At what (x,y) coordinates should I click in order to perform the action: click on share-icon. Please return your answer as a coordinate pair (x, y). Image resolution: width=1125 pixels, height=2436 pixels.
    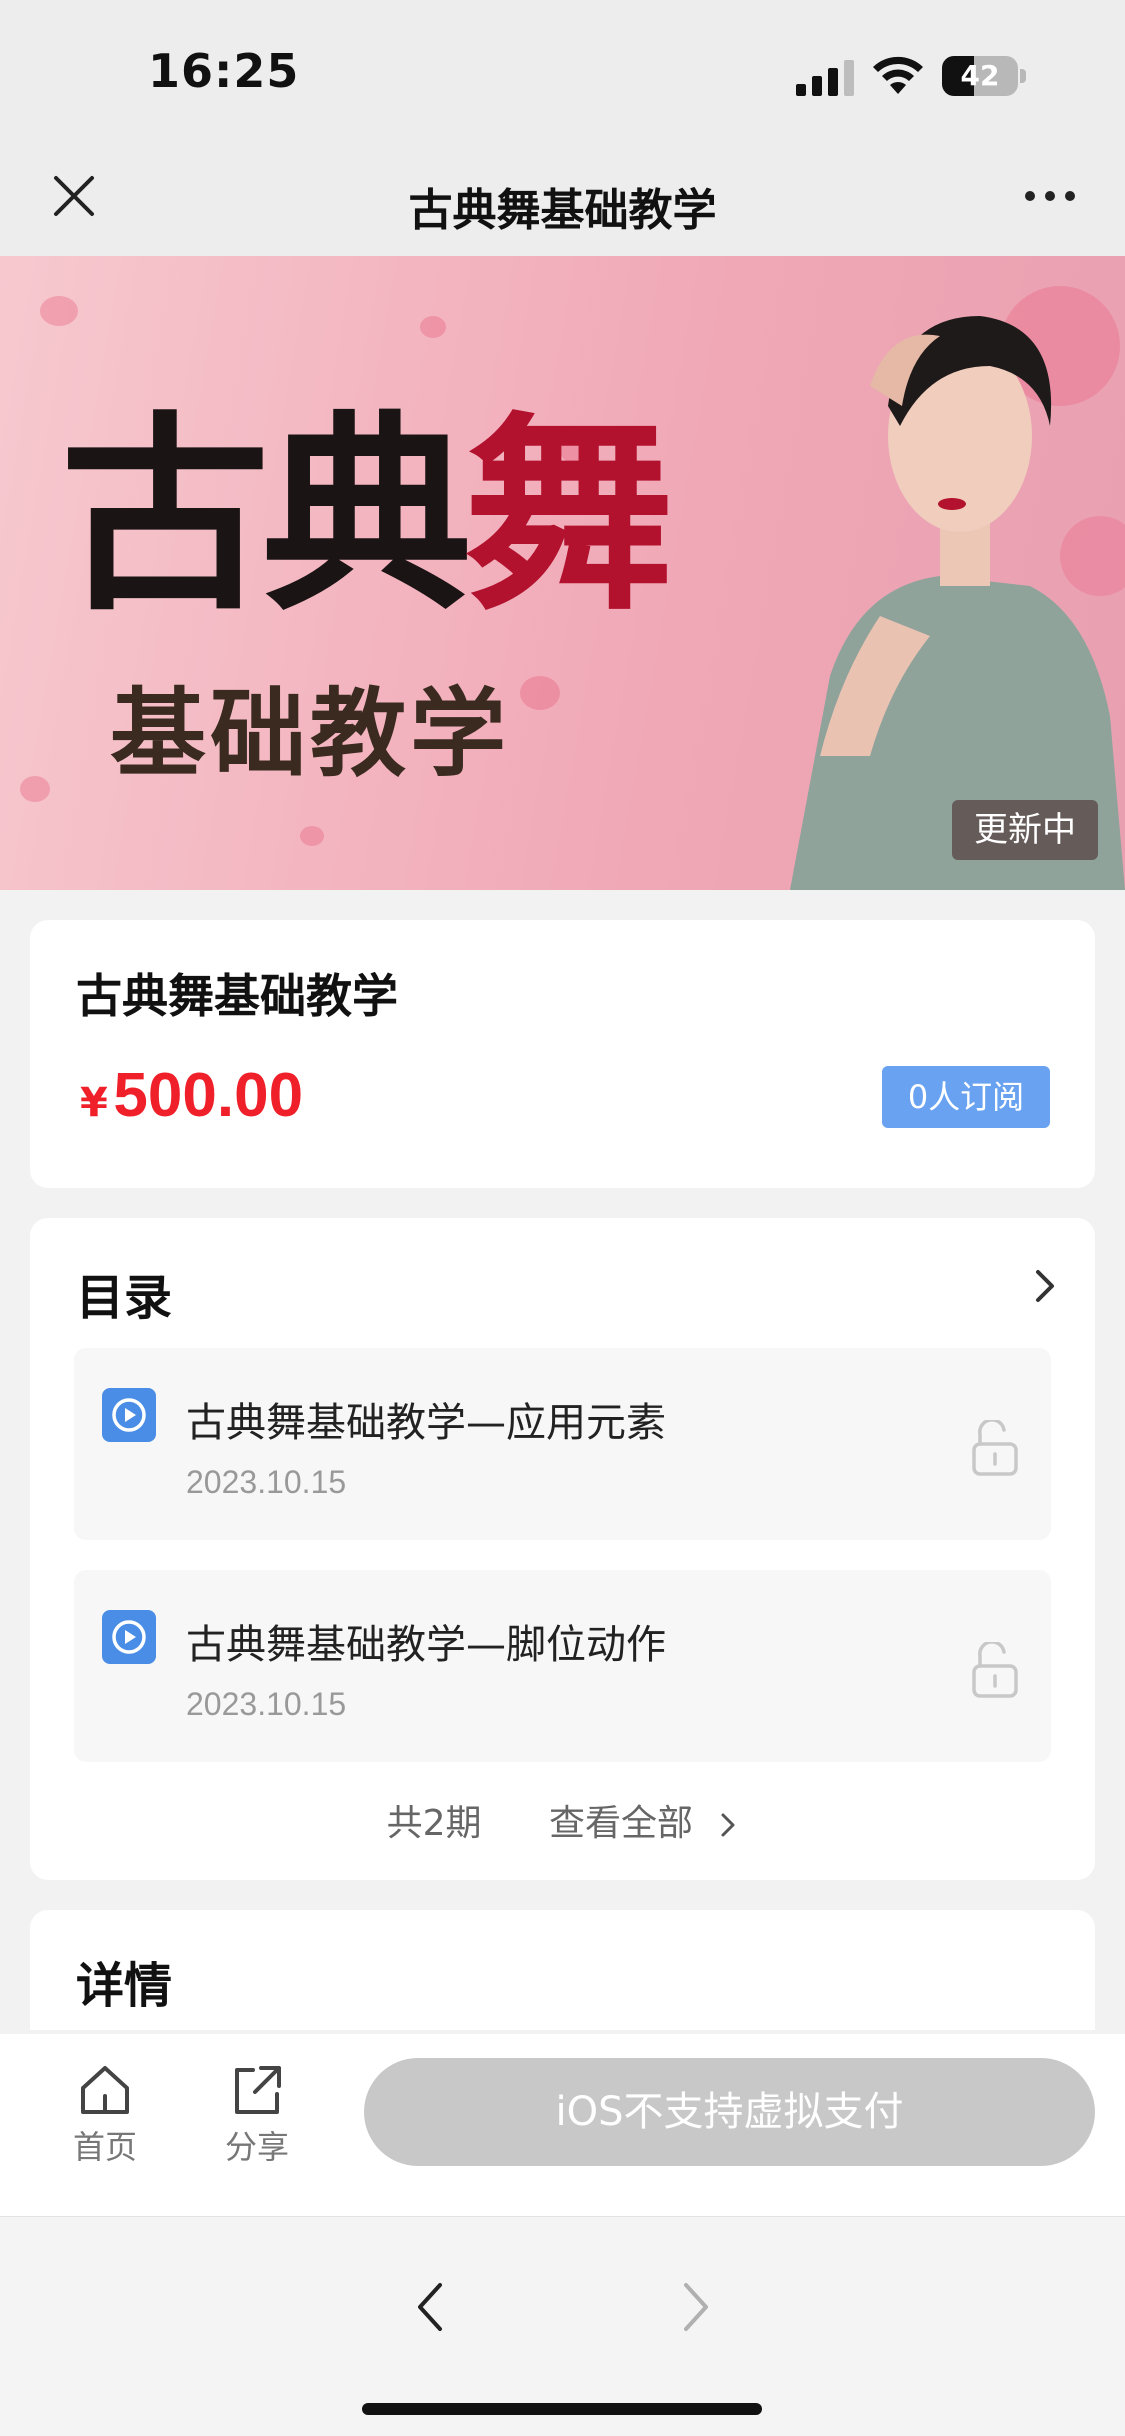
    Looking at the image, I should click on (258, 2090).